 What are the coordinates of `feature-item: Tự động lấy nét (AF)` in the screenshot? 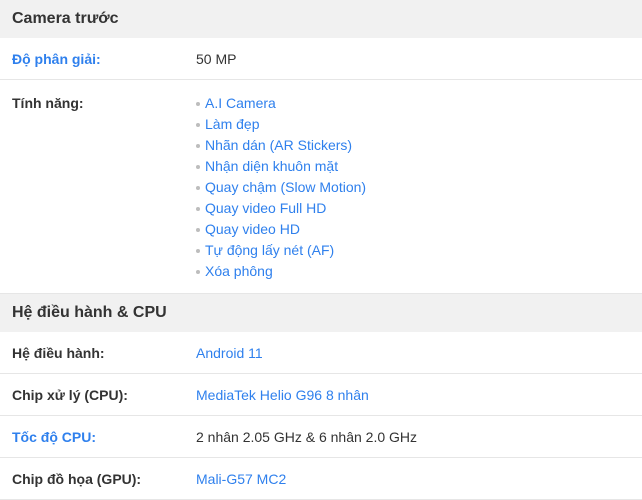 It's located at (419, 250).